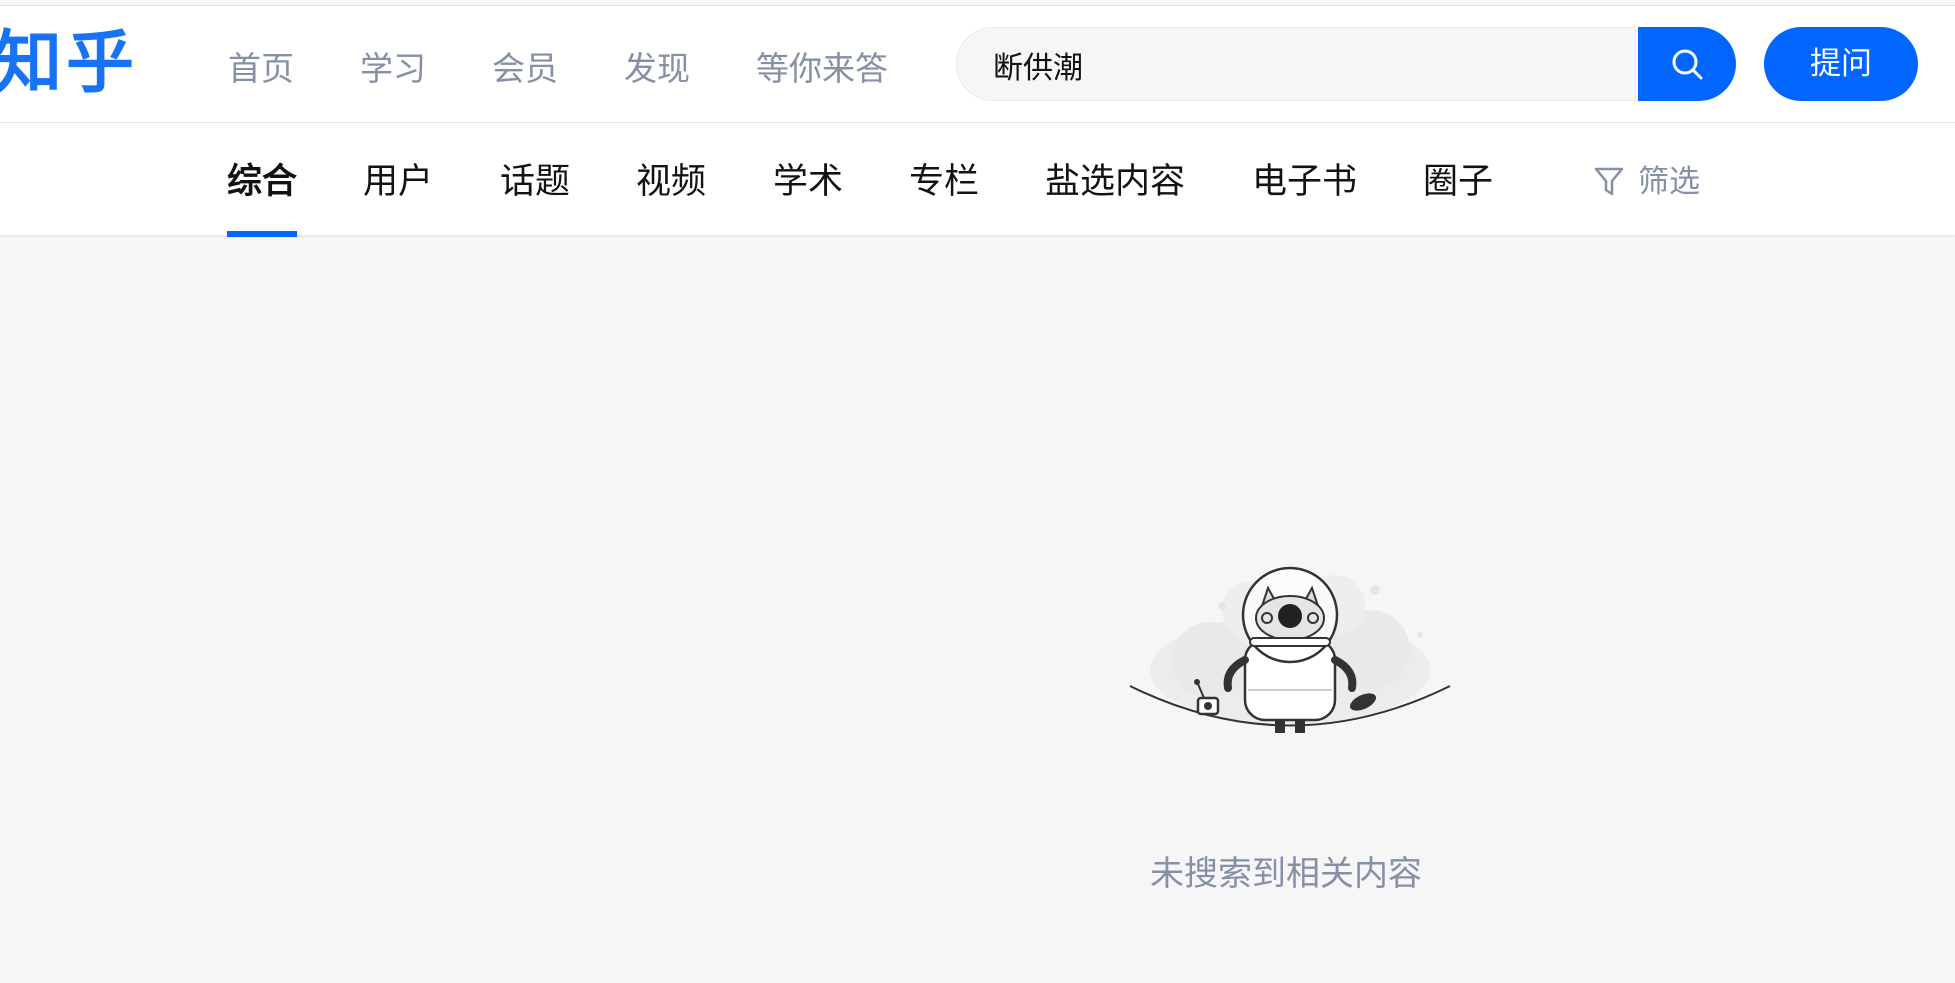 This screenshot has width=1955, height=983. I want to click on empty-state-message: 未搜索到相关内容, so click(1286, 874).